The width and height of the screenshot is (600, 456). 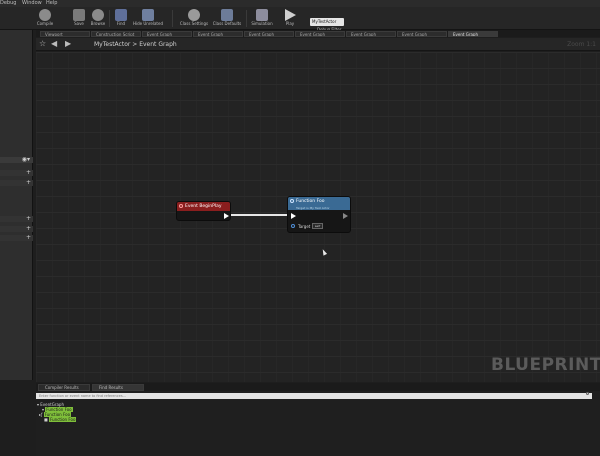 I want to click on simulation-button: Simulation, so click(x=262, y=18).